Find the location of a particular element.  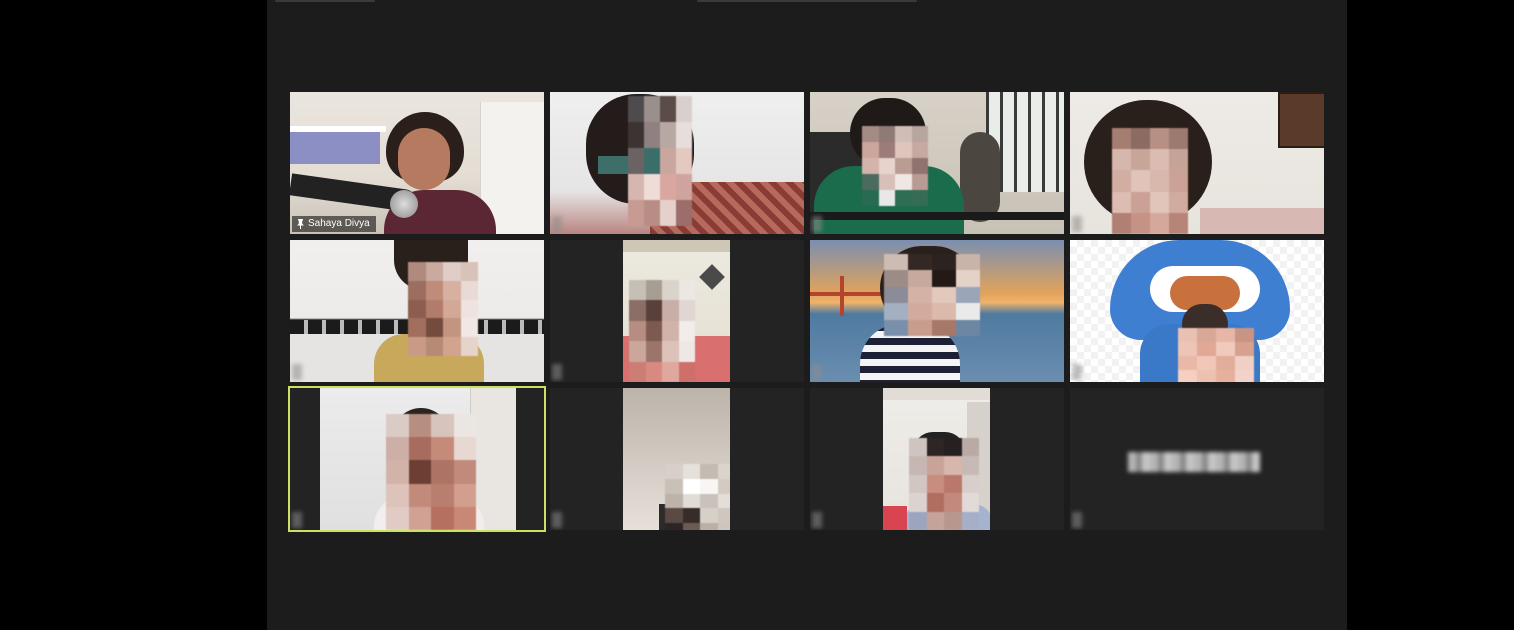

participant-tile-video-off is located at coordinates (1197, 459).